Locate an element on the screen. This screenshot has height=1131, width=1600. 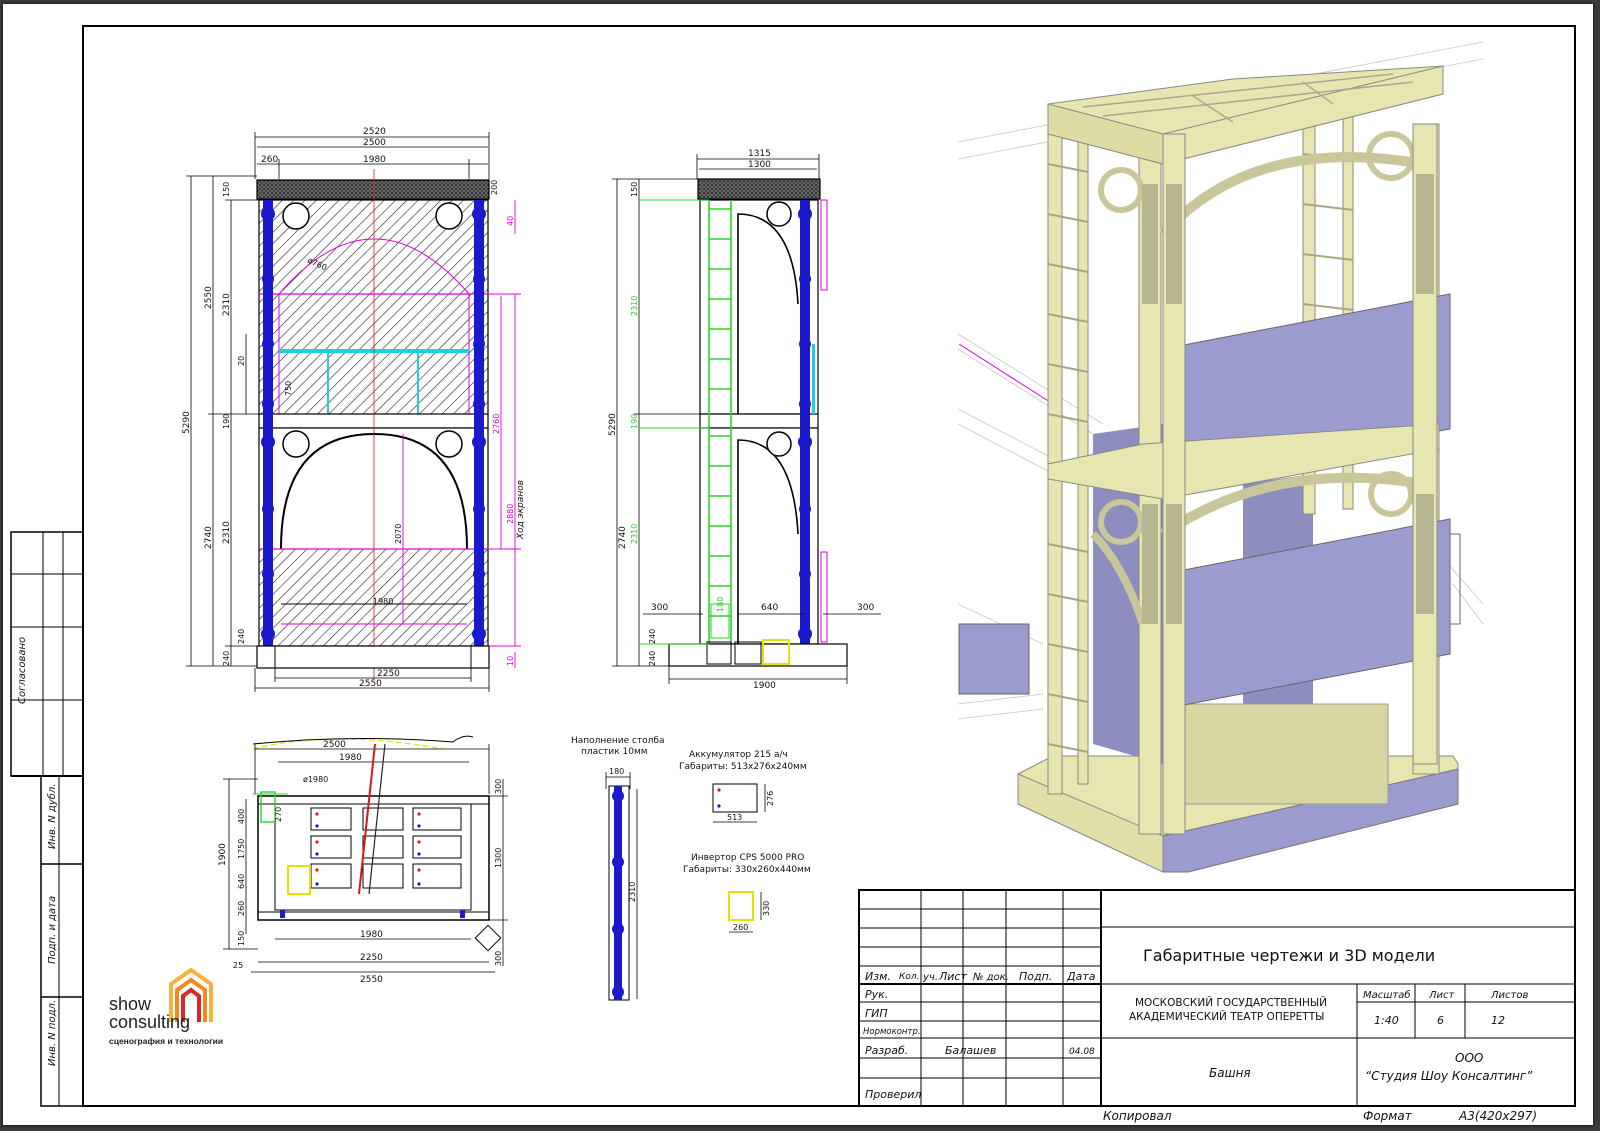
company-logo: show consulting сценография и технологии is located at coordinates (166, 1006).